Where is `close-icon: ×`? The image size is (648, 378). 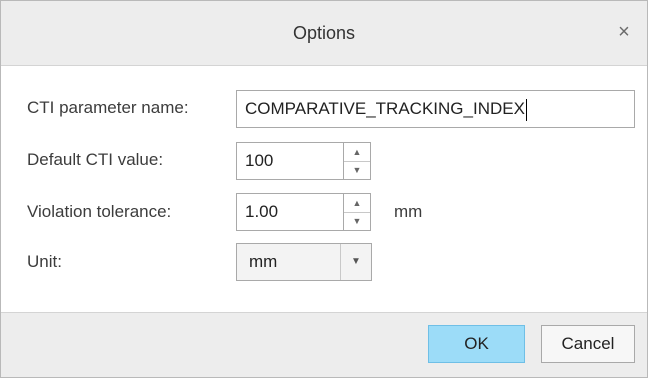 close-icon: × is located at coordinates (624, 32).